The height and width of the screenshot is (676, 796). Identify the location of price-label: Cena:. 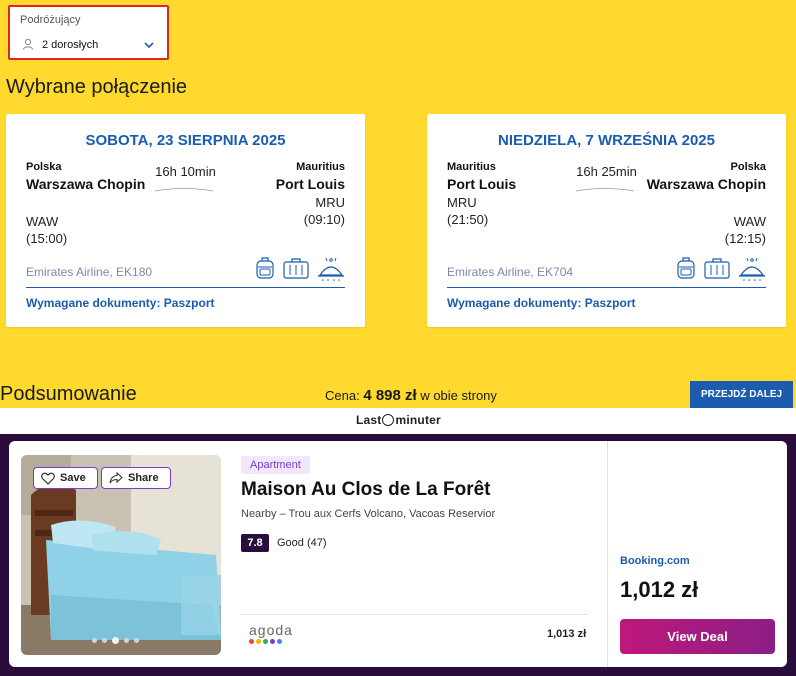
(342, 395).